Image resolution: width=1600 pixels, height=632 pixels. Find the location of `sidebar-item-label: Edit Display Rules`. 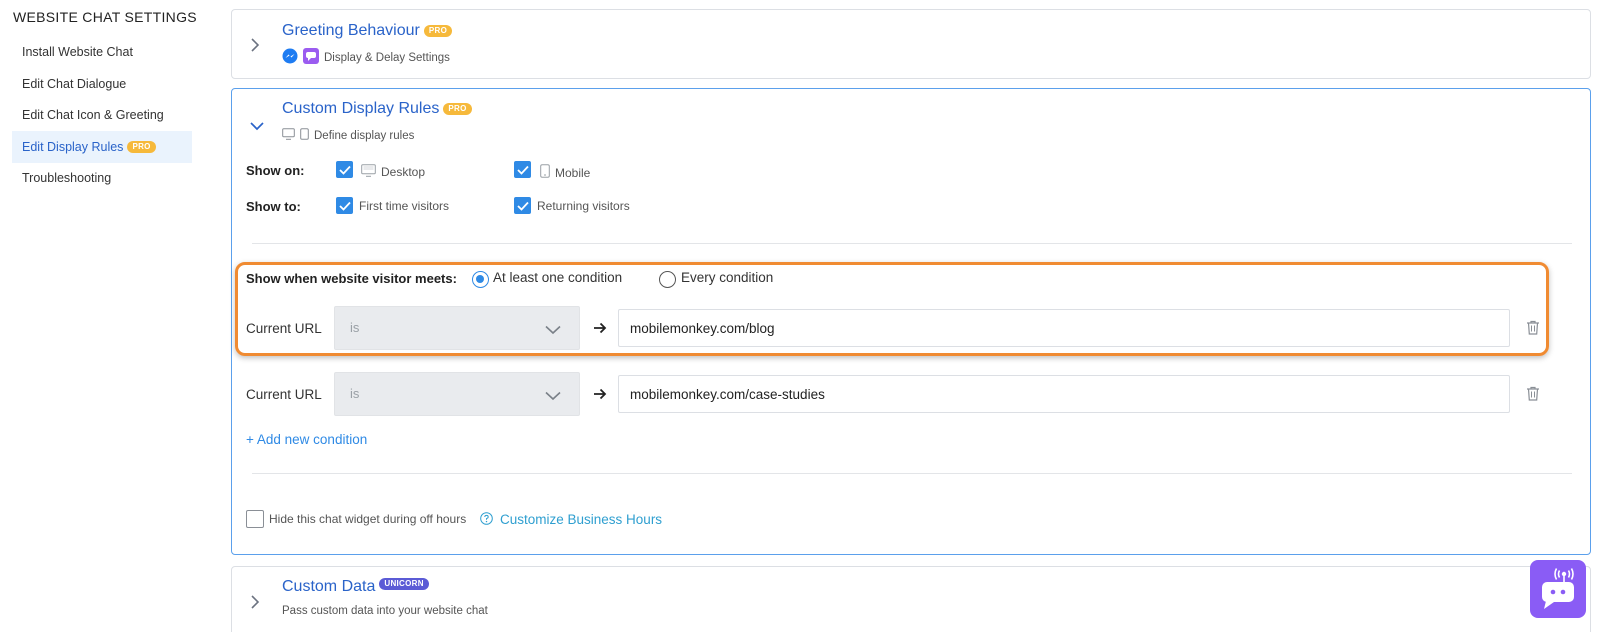

sidebar-item-label: Edit Display Rules is located at coordinates (73, 147).